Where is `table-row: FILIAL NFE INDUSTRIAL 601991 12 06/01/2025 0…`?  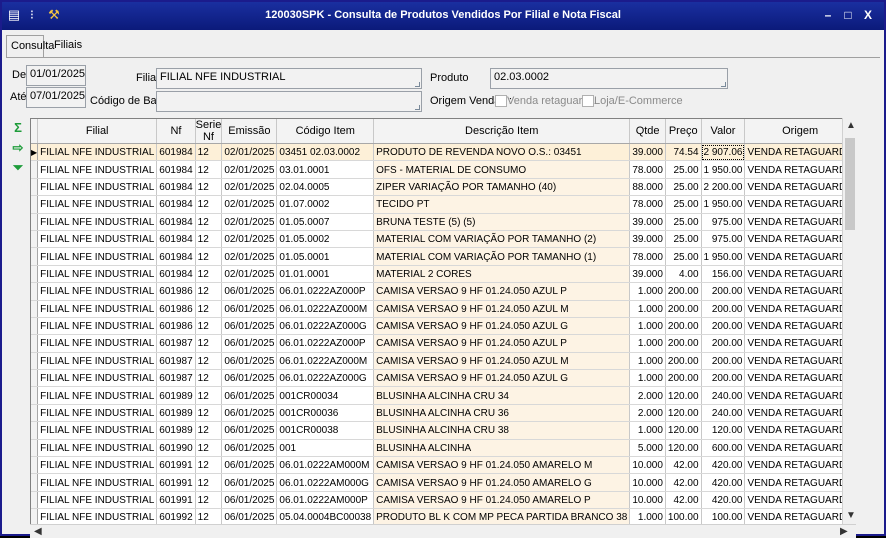
table-row: FILIAL NFE INDUSTRIAL 601991 12 06/01/2025 0… is located at coordinates (443, 500).